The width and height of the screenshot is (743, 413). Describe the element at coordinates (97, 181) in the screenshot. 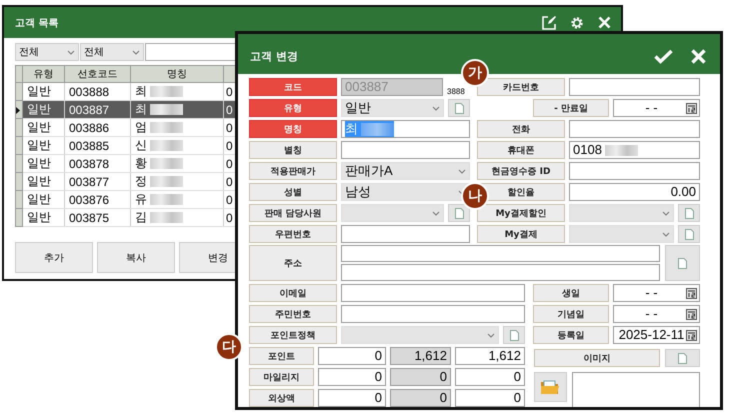

I see `table-cell: 003877` at that location.